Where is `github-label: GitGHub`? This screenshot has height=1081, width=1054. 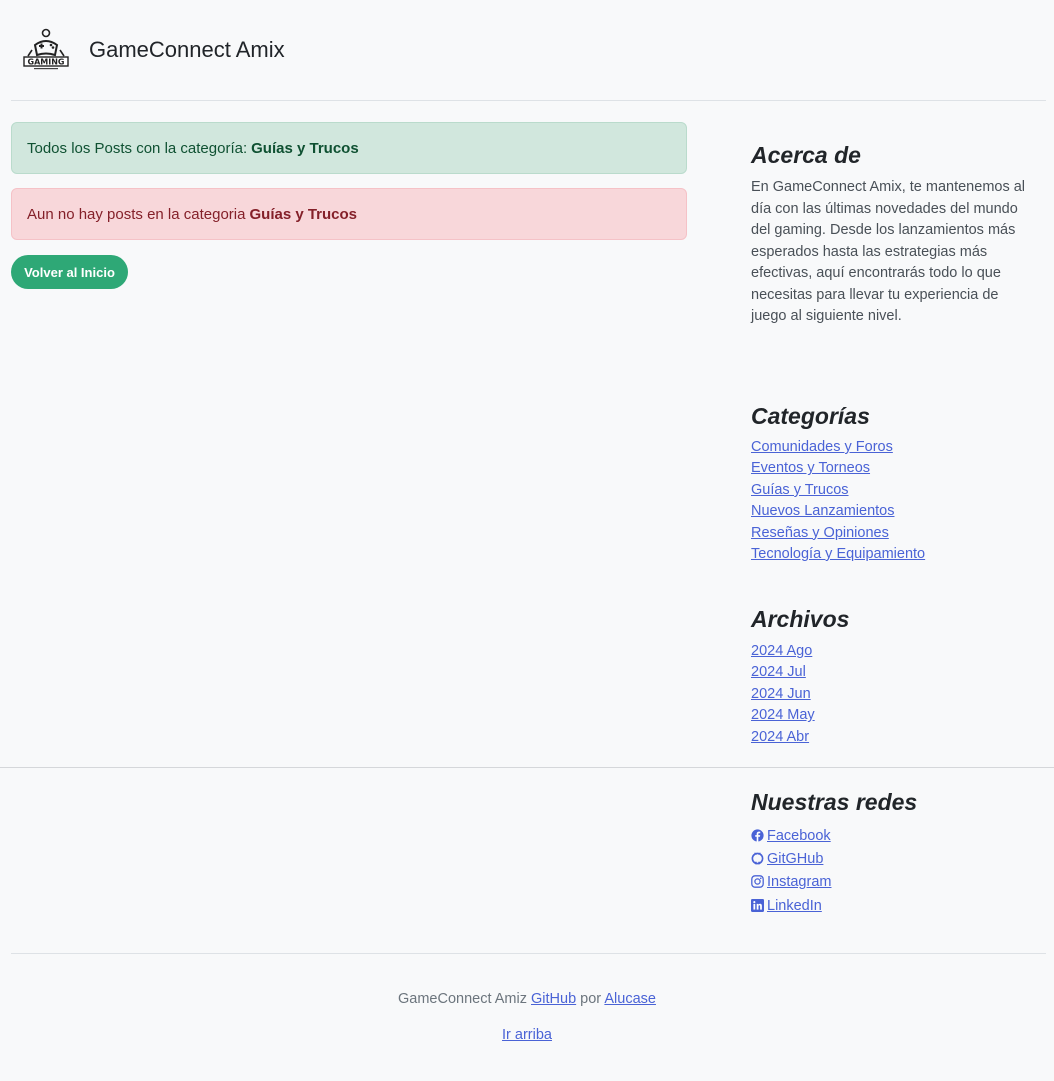
github-label: GitGHub is located at coordinates (795, 859).